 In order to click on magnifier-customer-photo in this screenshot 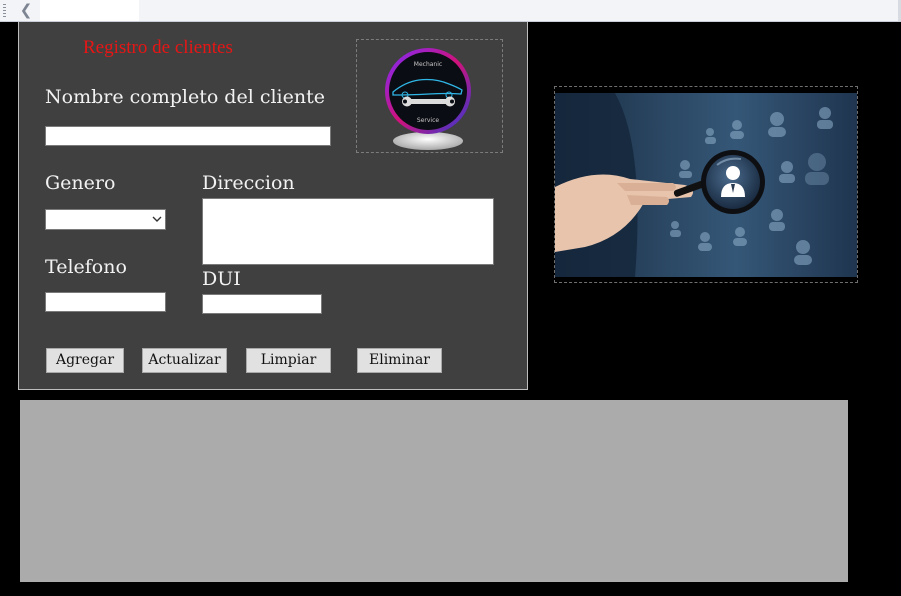, I will do `click(706, 185)`.